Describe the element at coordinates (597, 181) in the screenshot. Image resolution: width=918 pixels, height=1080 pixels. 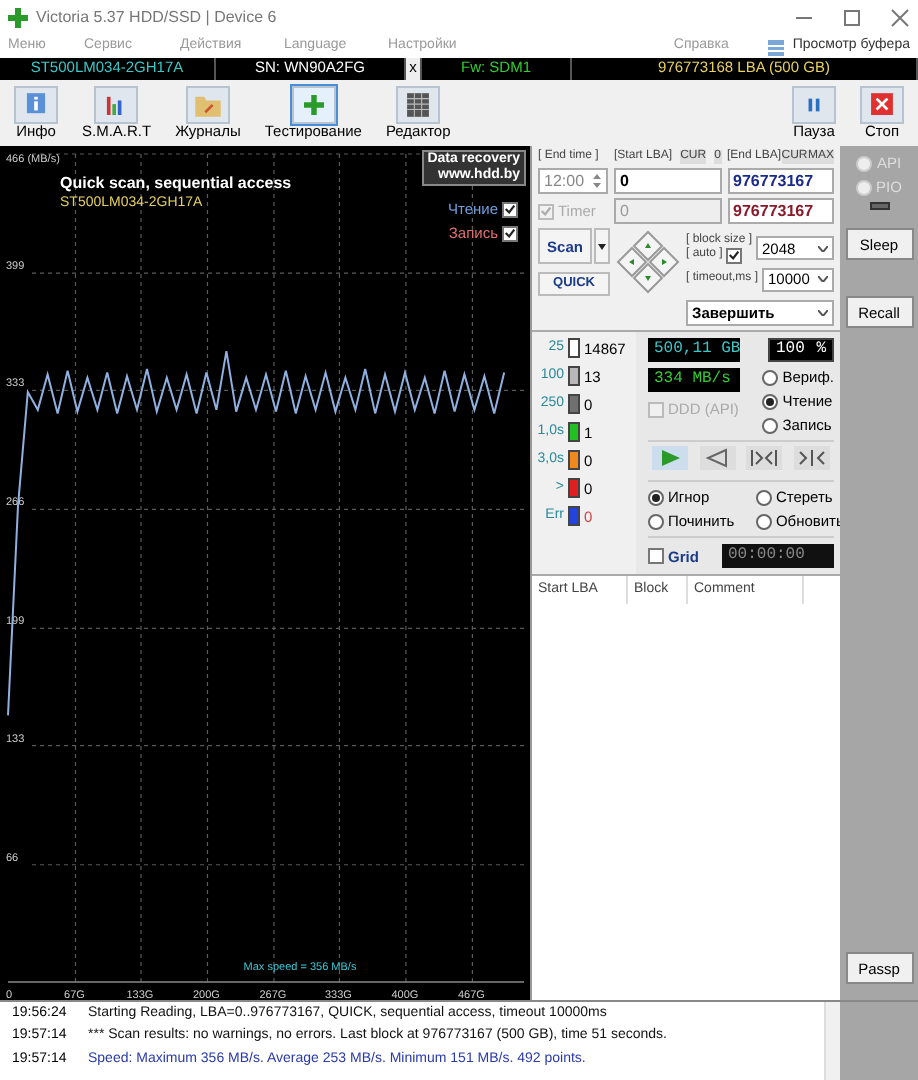
I see `spin-arrows-icon` at that location.